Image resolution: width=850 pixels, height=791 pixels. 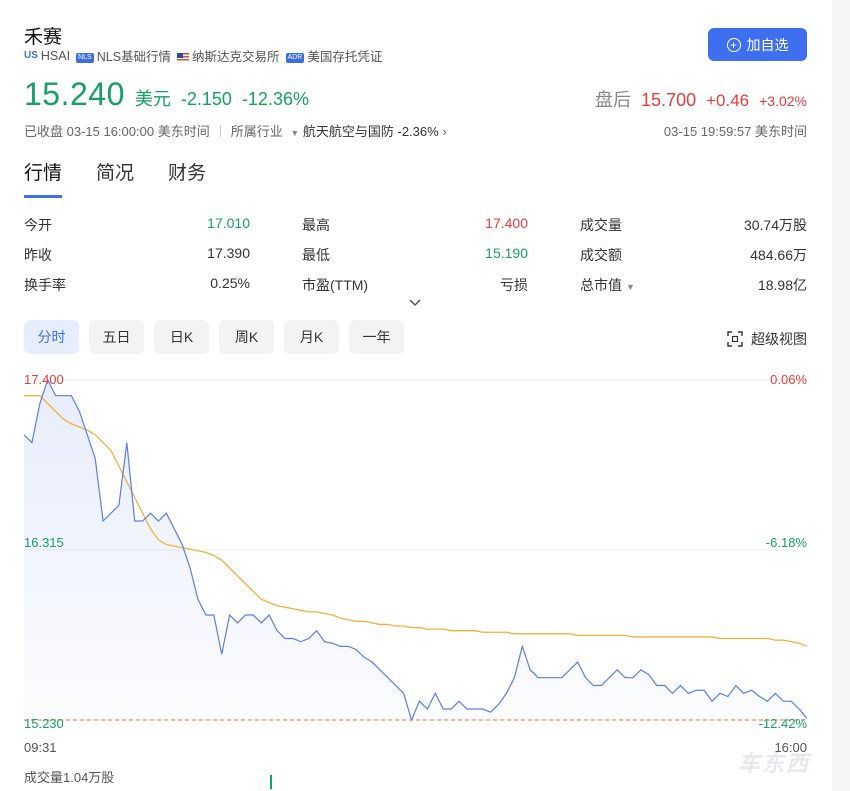 I want to click on stat-volume: 成交量 30.74万股, so click(x=693, y=225).